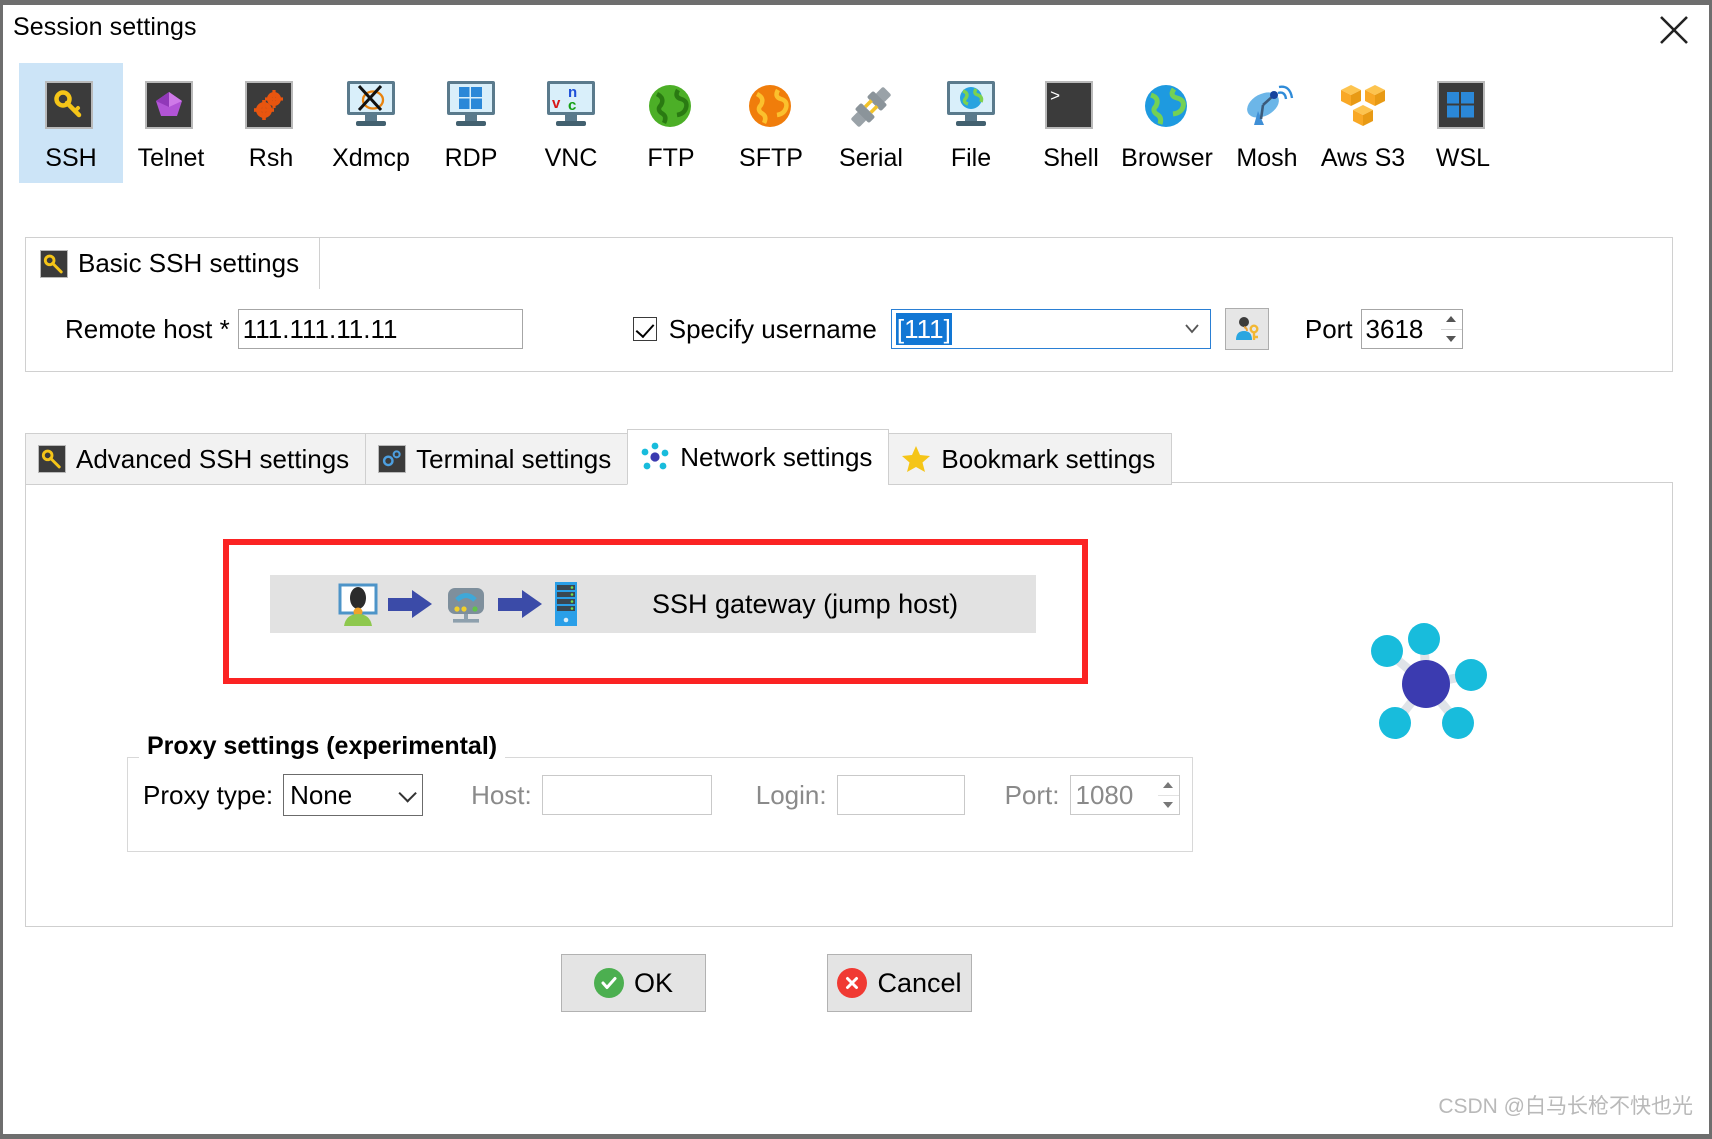  What do you see at coordinates (1246, 329) in the screenshot?
I see `user-key-icon` at bounding box center [1246, 329].